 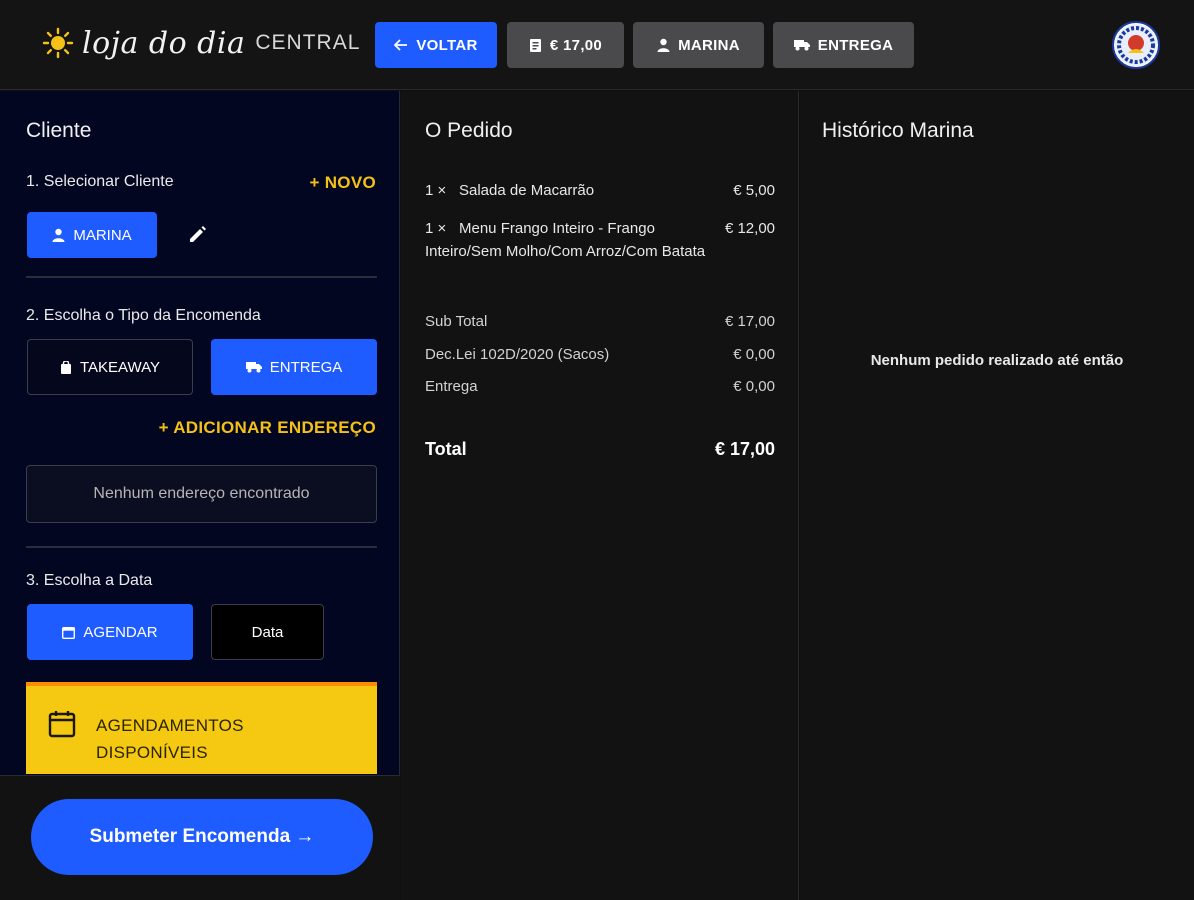 I want to click on schedule-label: AGENDAR, so click(x=120, y=632).